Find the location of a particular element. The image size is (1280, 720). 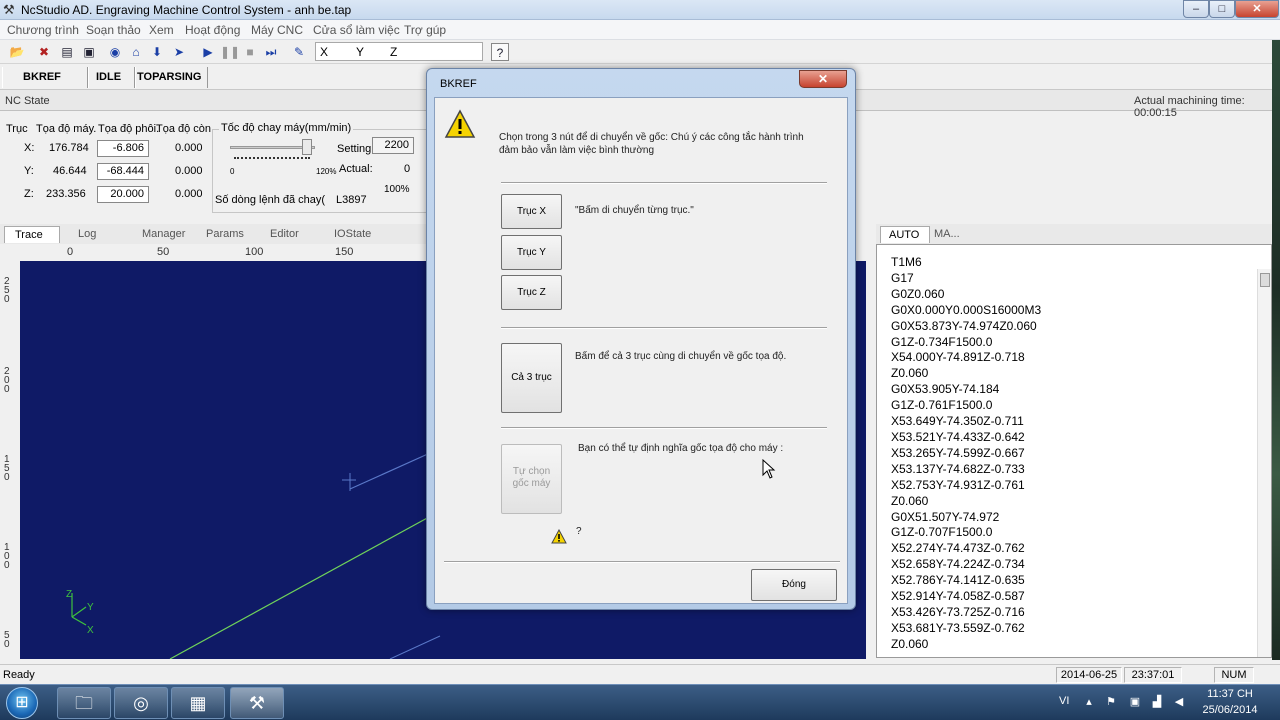

tab-manager: Manager is located at coordinates (163, 234).